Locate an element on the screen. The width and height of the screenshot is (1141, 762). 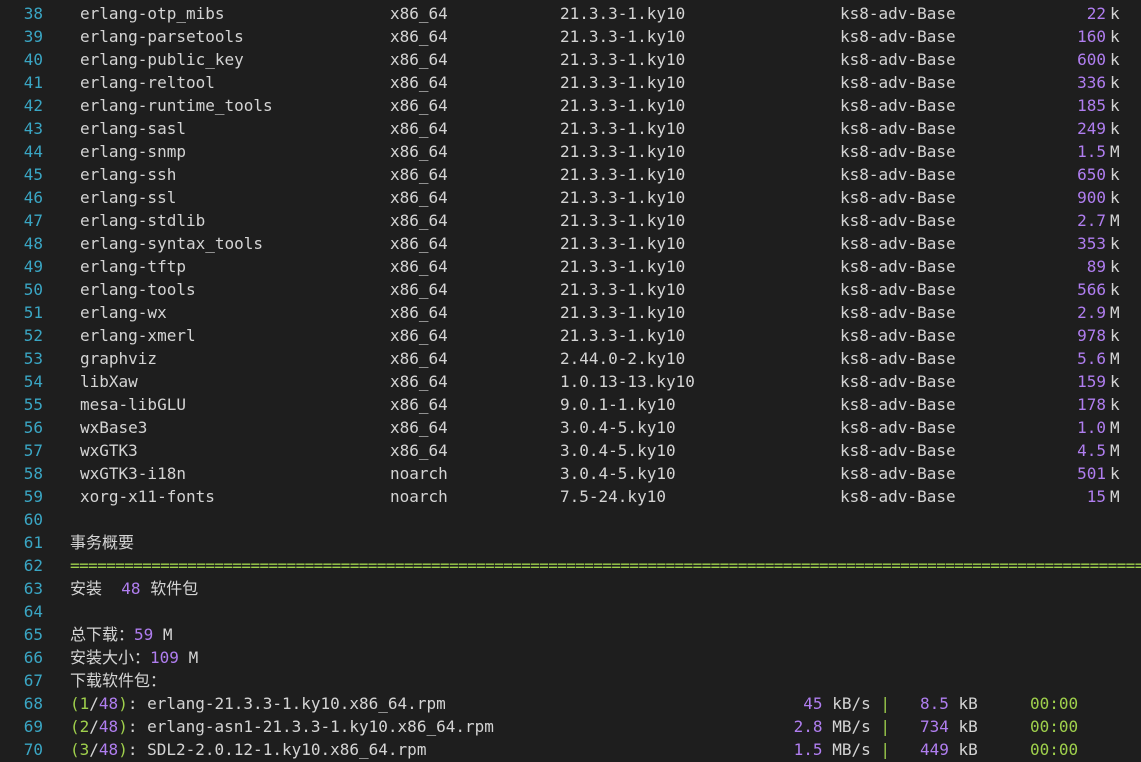
line-number: 41 is located at coordinates (33, 82).